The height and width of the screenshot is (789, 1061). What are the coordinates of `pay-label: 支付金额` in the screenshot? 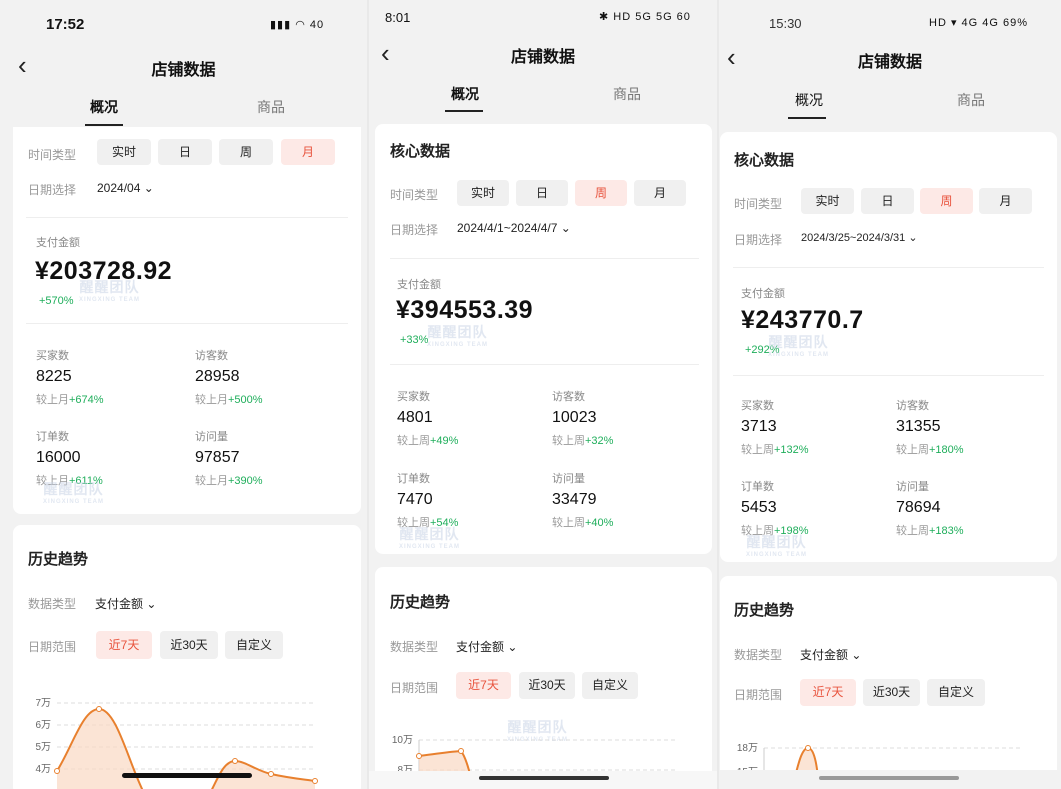 It's located at (763, 294).